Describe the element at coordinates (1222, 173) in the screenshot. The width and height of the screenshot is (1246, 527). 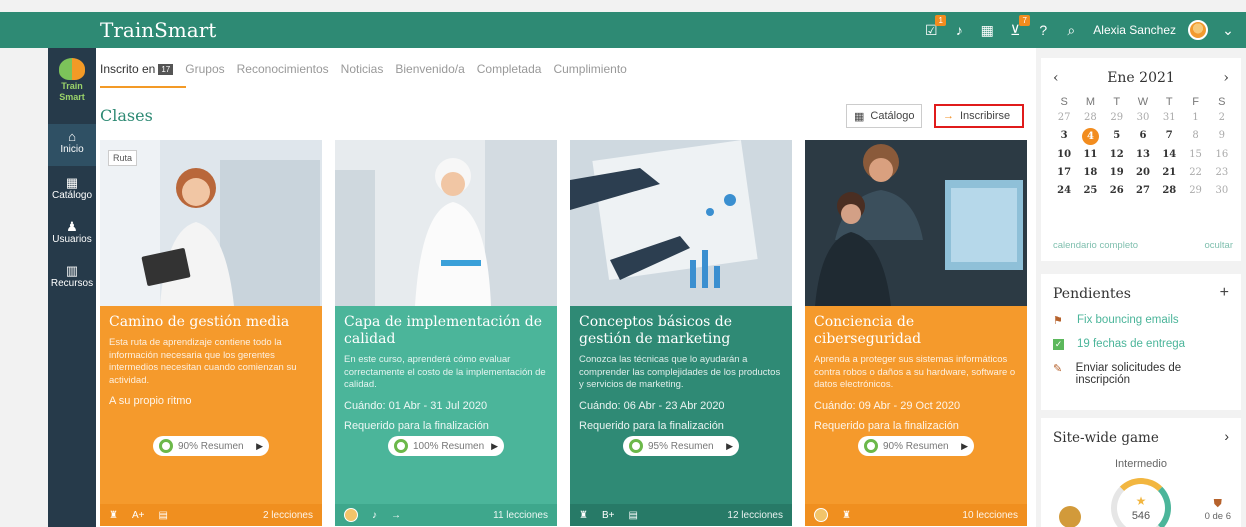
I see `calendar-day: 23` at that location.